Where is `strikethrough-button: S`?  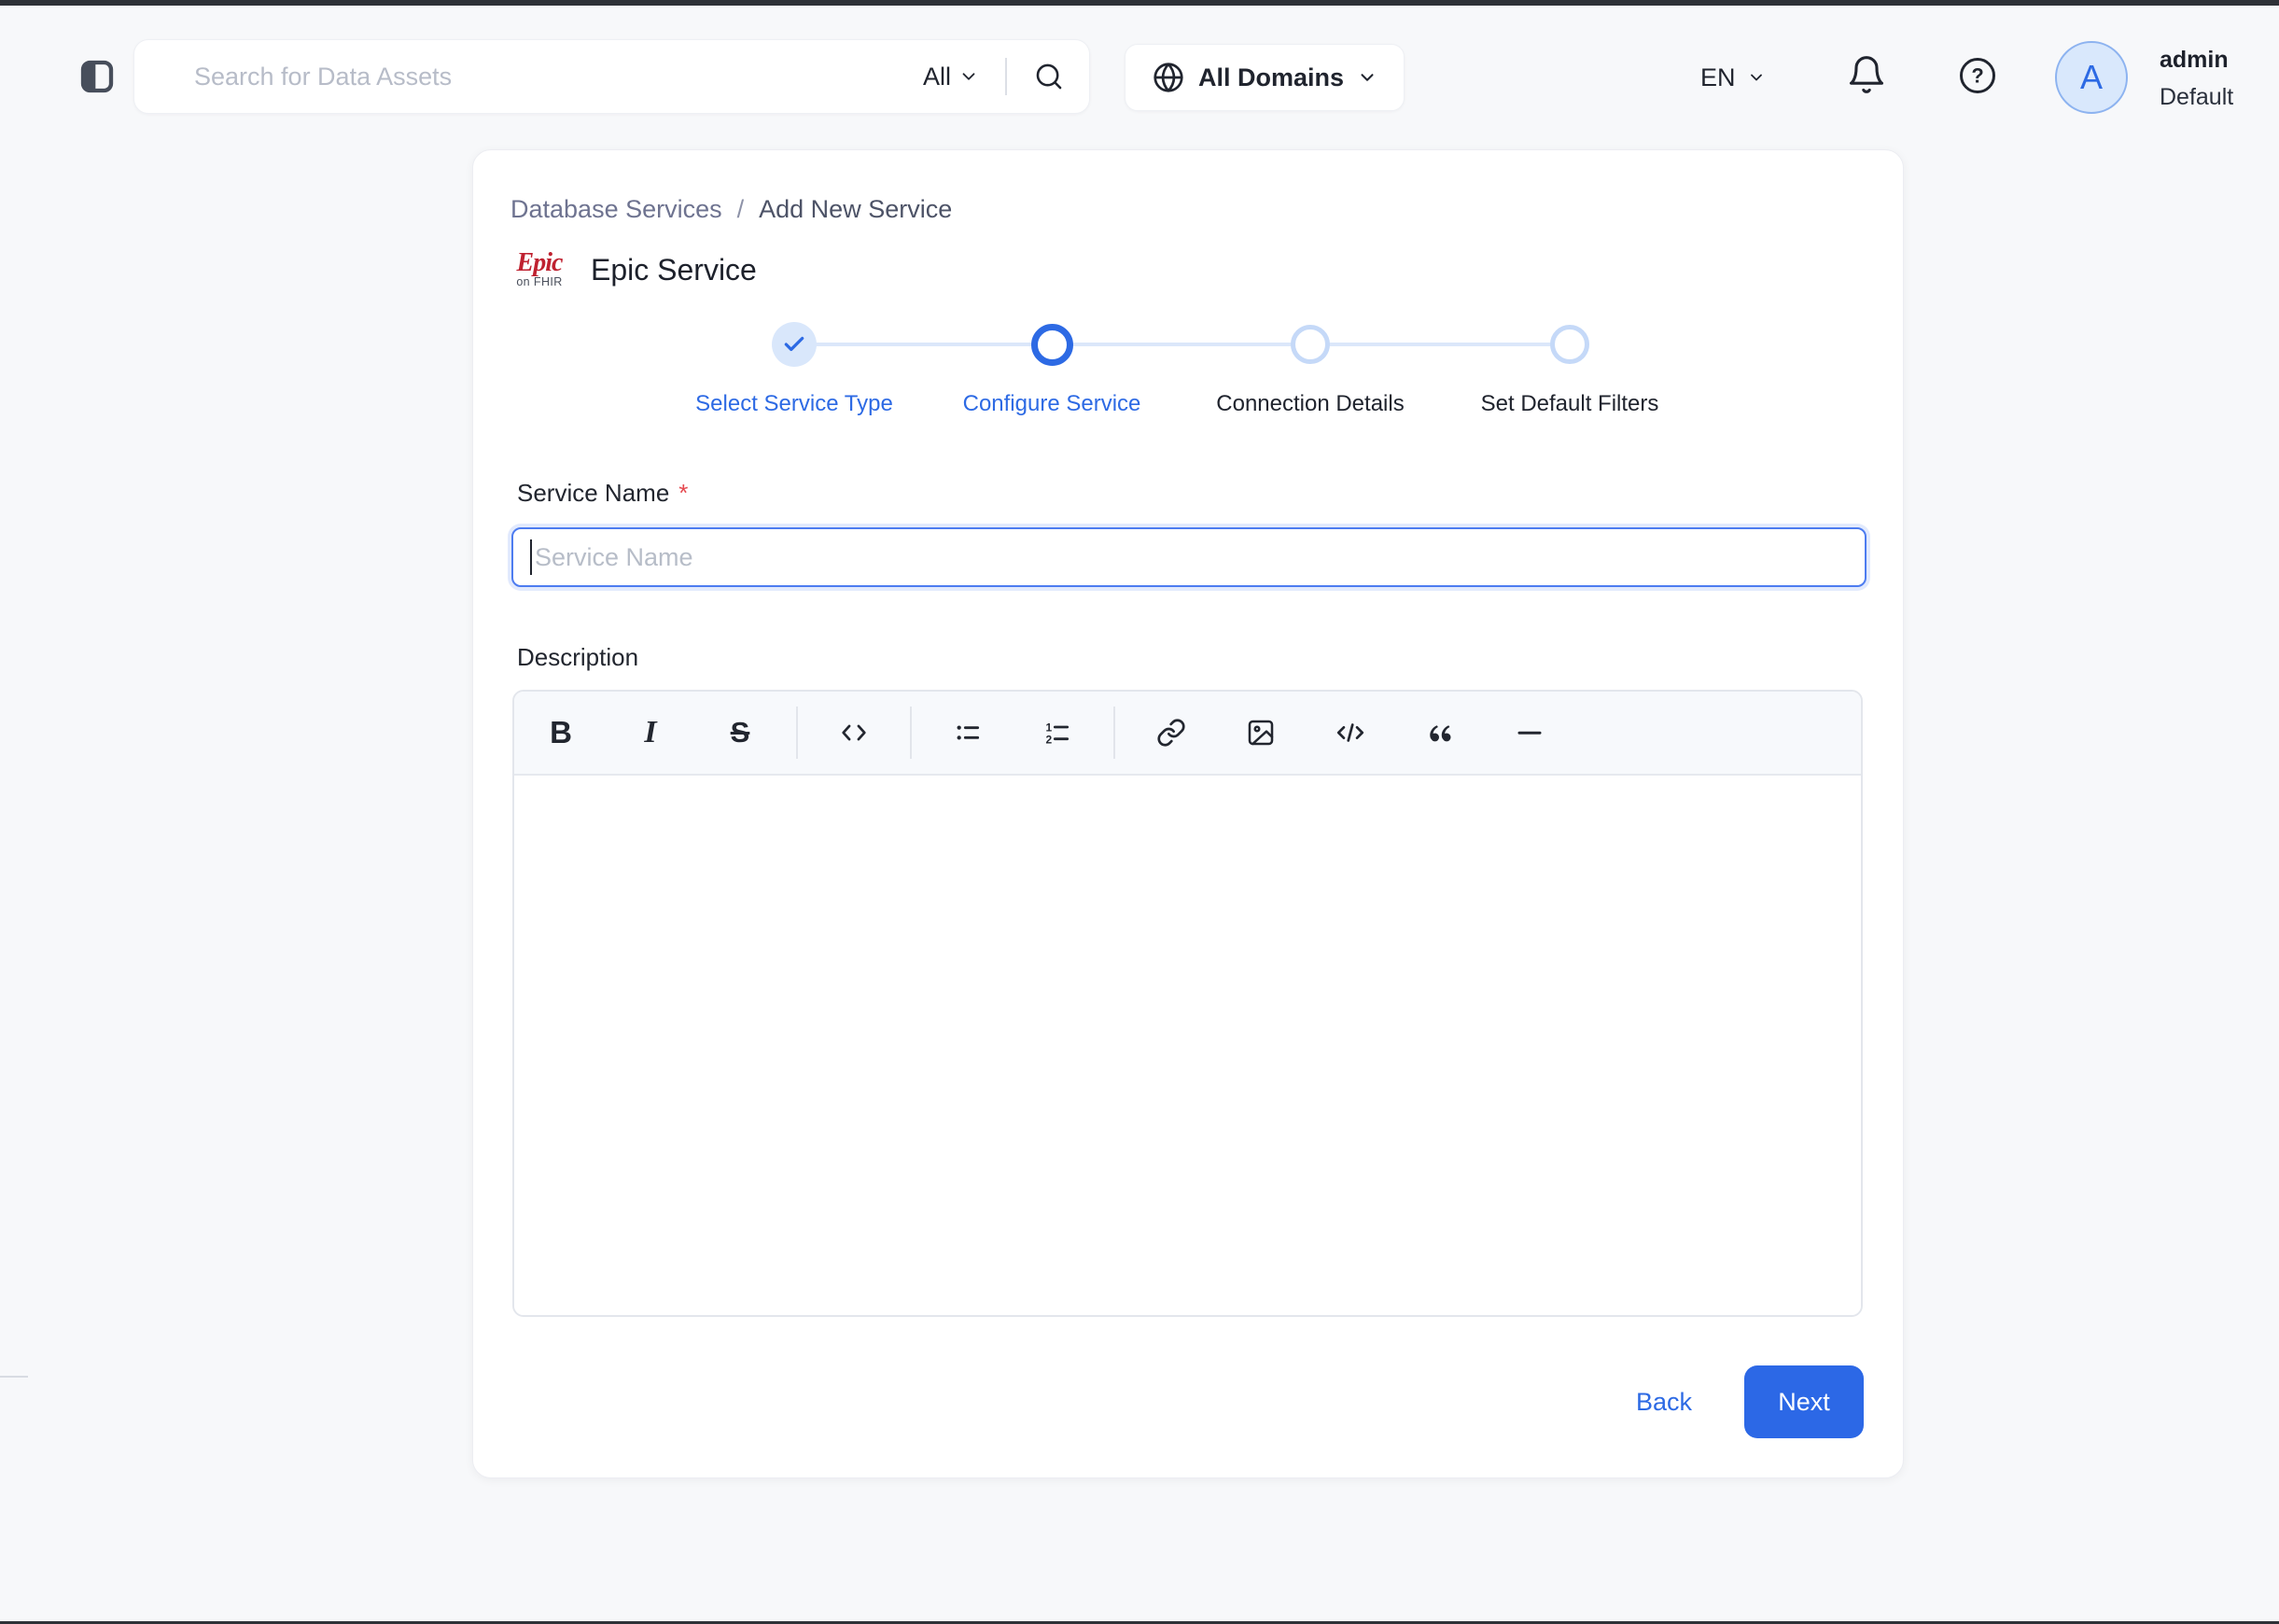 strikethrough-button: S is located at coordinates (740, 733).